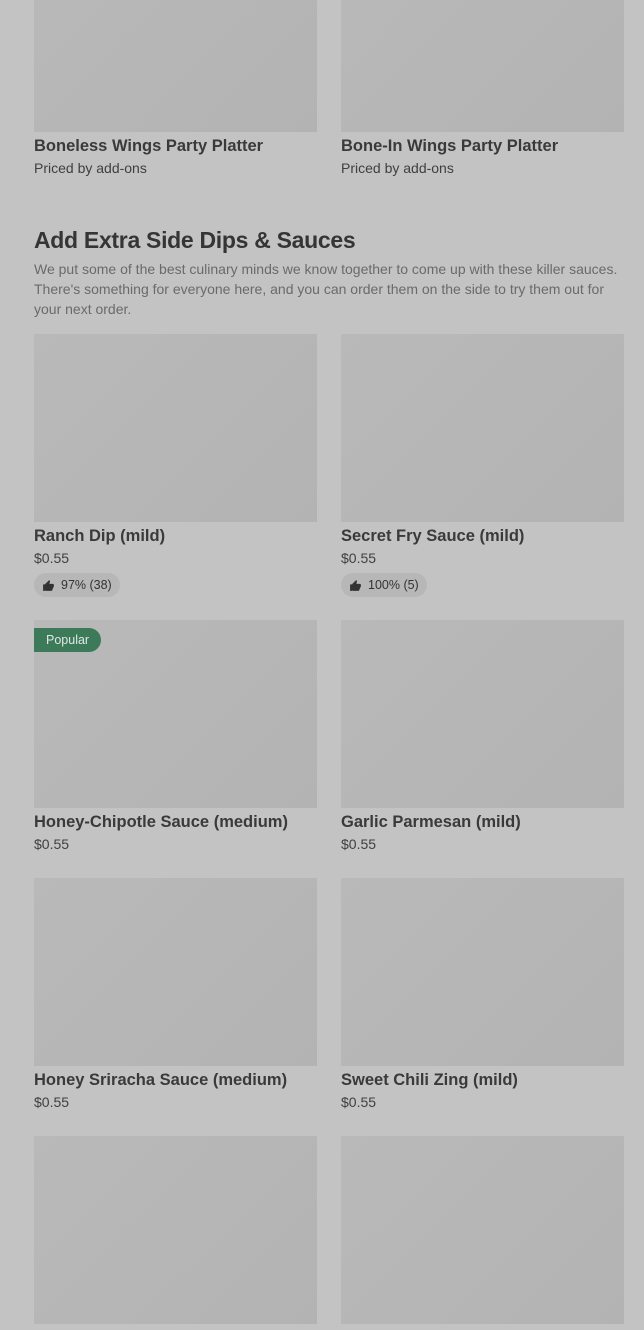 The height and width of the screenshot is (1330, 644). Describe the element at coordinates (161, 822) in the screenshot. I see `item-title: Honey-Chipotle Sauce (medium)` at that location.